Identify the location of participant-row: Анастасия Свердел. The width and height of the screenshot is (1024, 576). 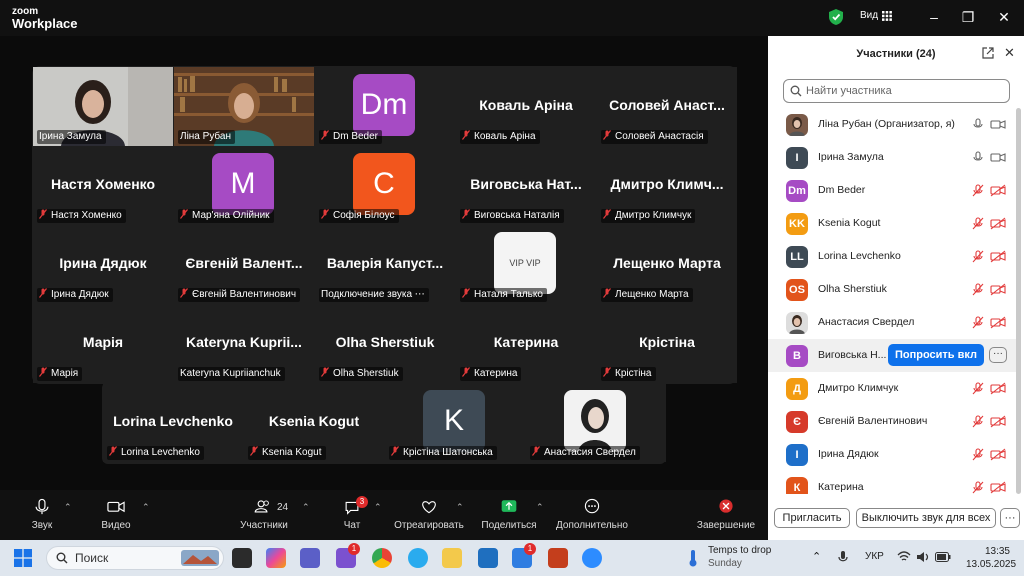
(892, 322).